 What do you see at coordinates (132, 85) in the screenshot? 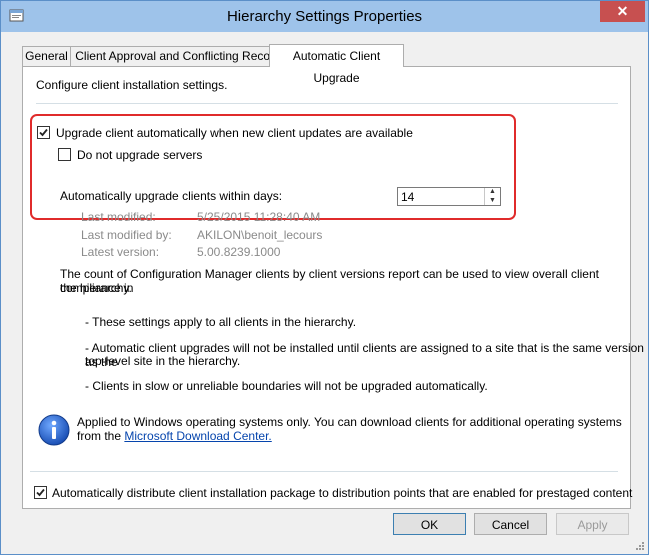
I see `intro-text: Configure client installation settings.` at bounding box center [132, 85].